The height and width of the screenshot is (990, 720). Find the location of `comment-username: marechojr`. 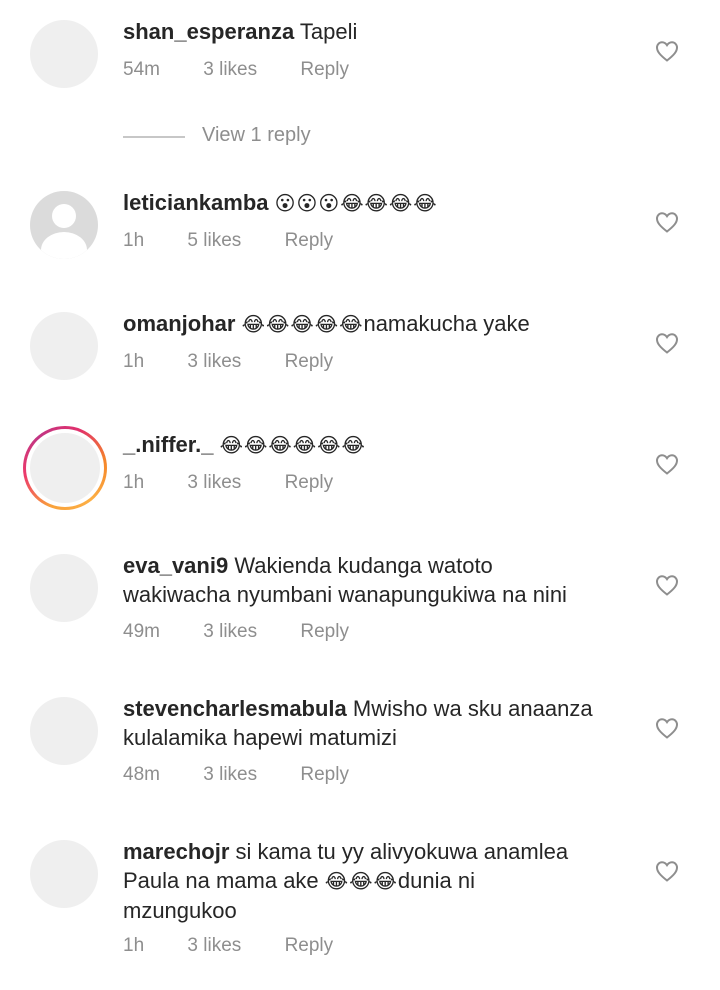

comment-username: marechojr is located at coordinates (176, 851).